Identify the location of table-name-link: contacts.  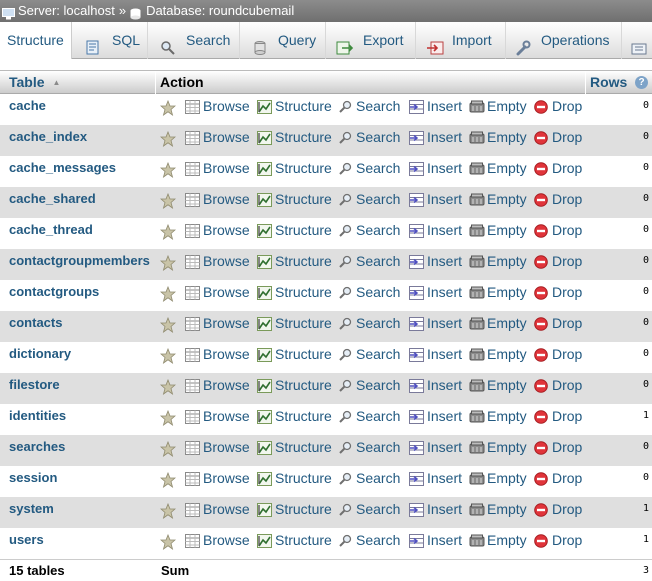
(35, 322).